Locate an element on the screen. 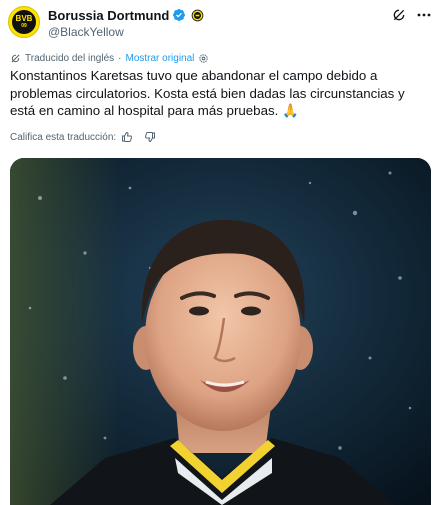 This screenshot has height=505, width=439. avatar: BVB 09 is located at coordinates (24, 22).